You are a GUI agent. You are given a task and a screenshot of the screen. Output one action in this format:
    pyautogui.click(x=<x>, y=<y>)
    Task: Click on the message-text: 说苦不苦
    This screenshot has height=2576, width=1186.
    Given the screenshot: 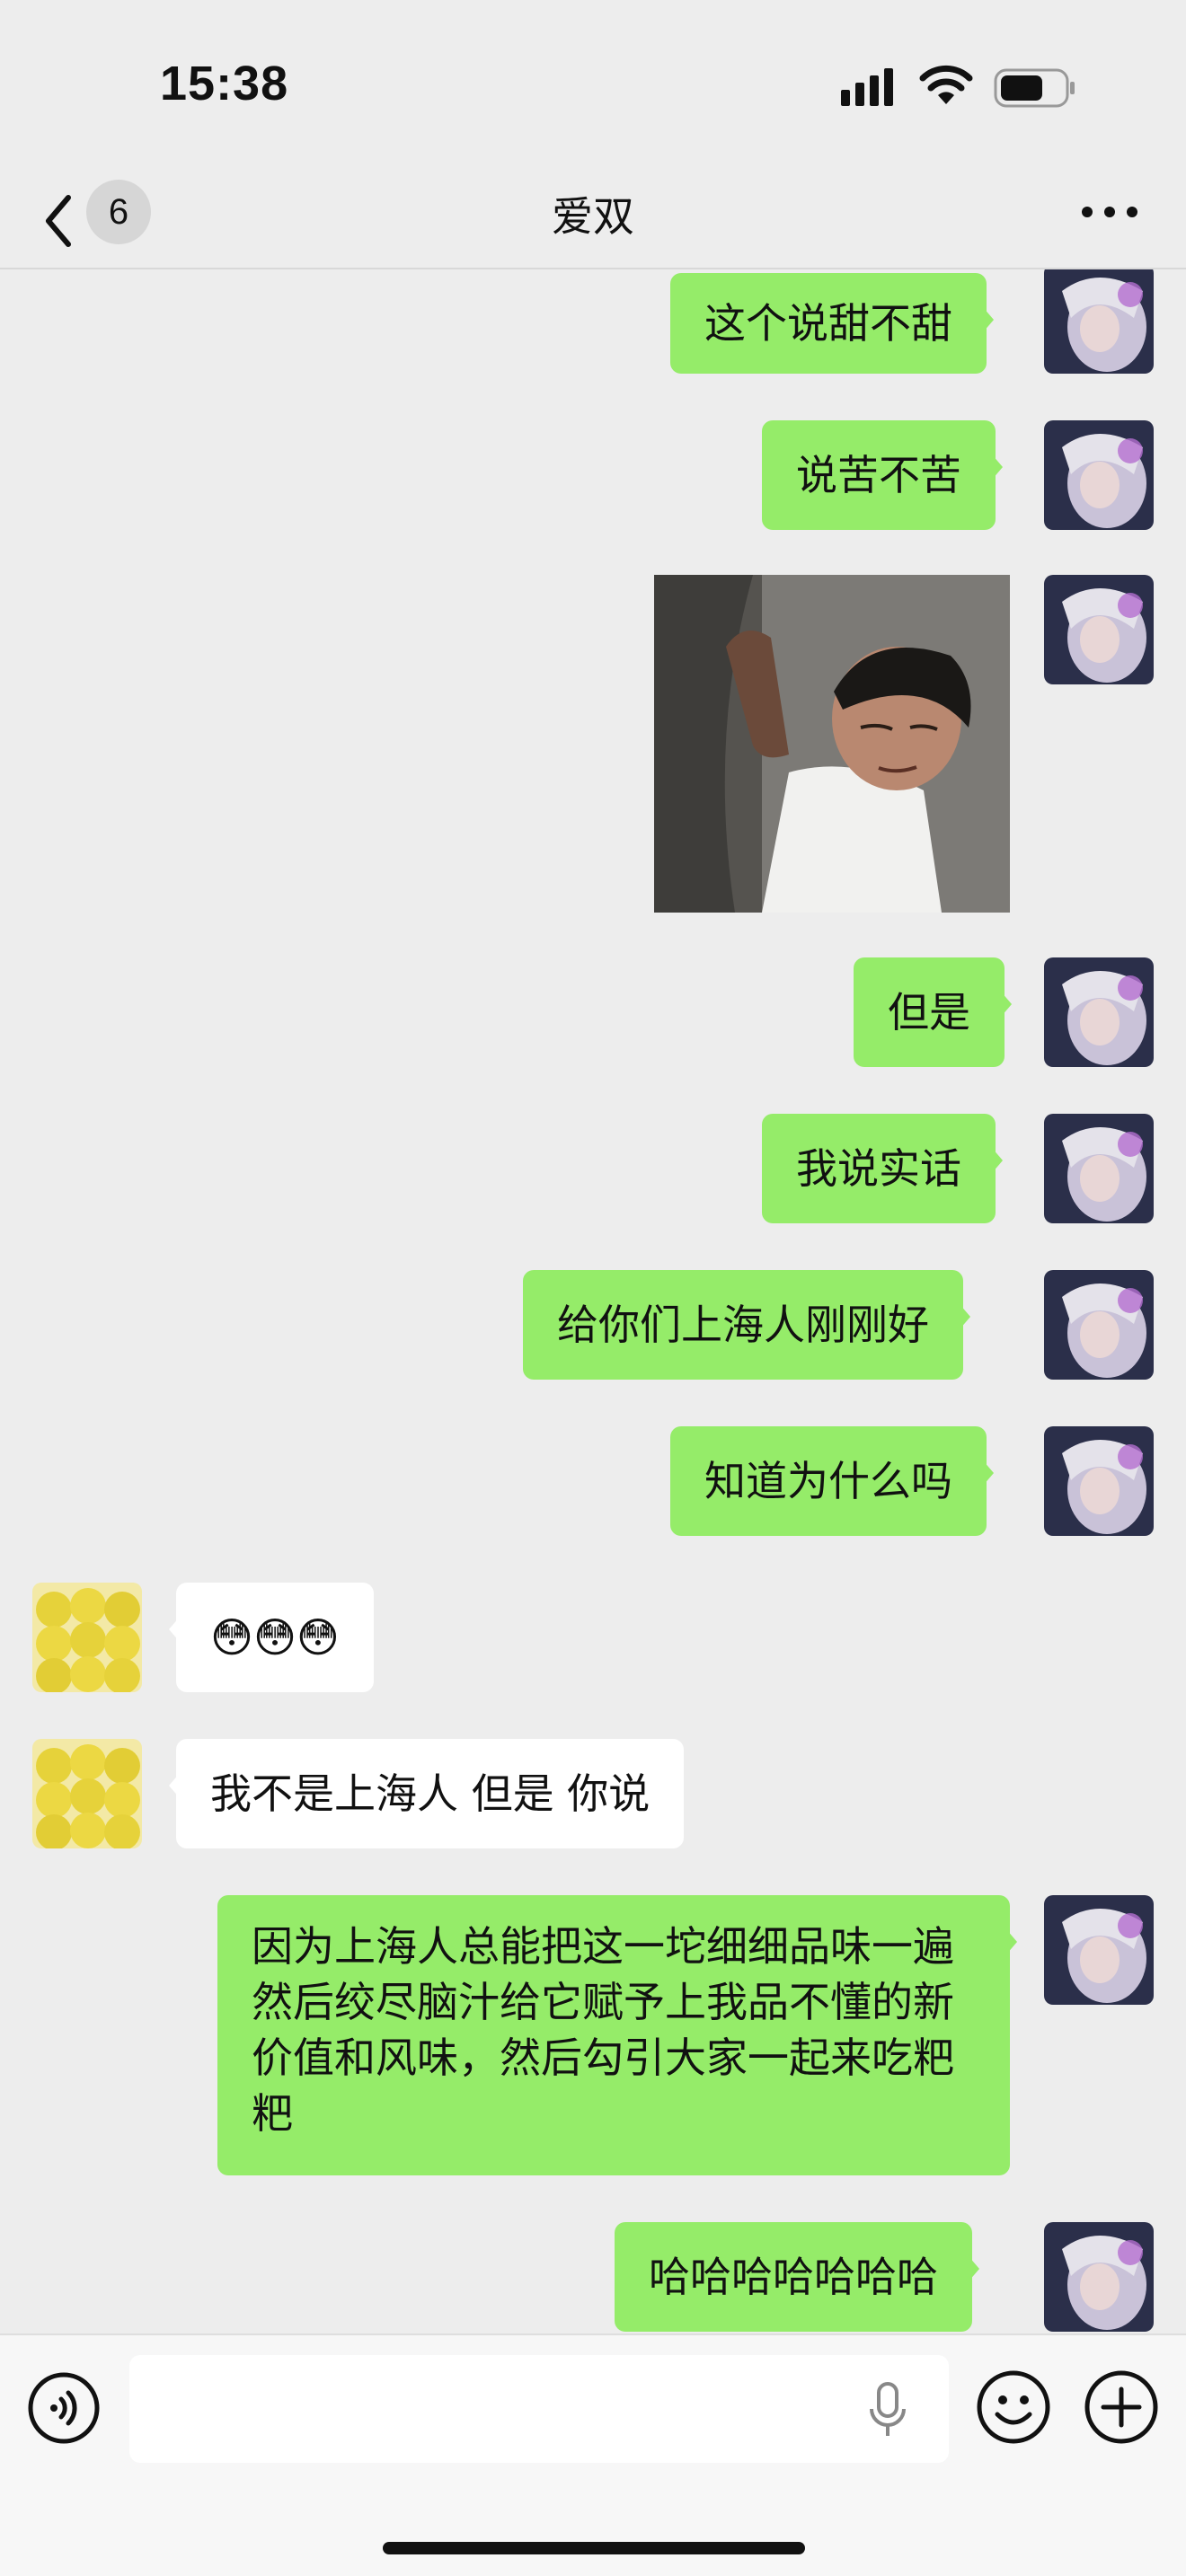 What is the action you would take?
    pyautogui.click(x=878, y=475)
    